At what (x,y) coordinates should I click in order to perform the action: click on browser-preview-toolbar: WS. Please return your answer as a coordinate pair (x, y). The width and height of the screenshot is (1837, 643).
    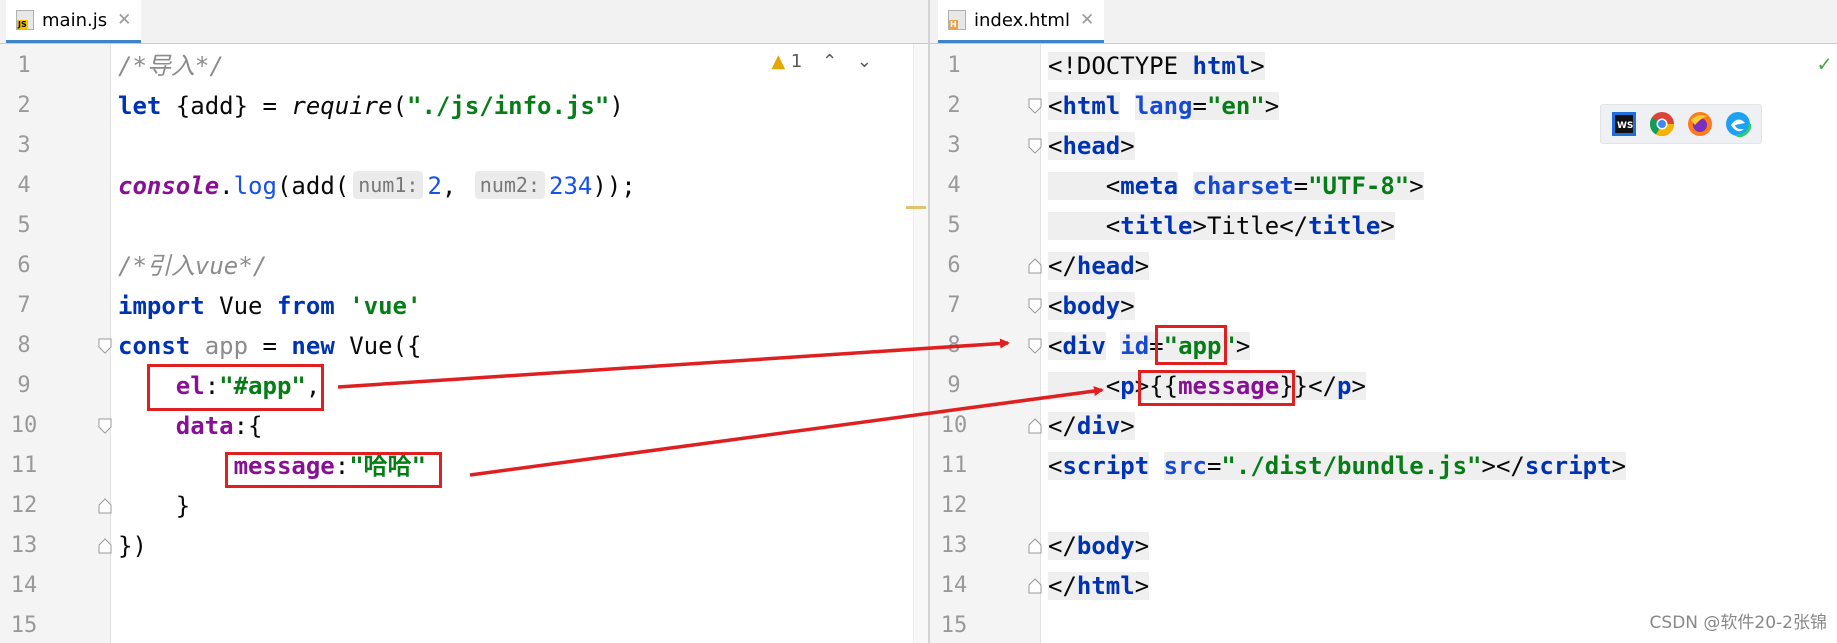
    Looking at the image, I should click on (1681, 124).